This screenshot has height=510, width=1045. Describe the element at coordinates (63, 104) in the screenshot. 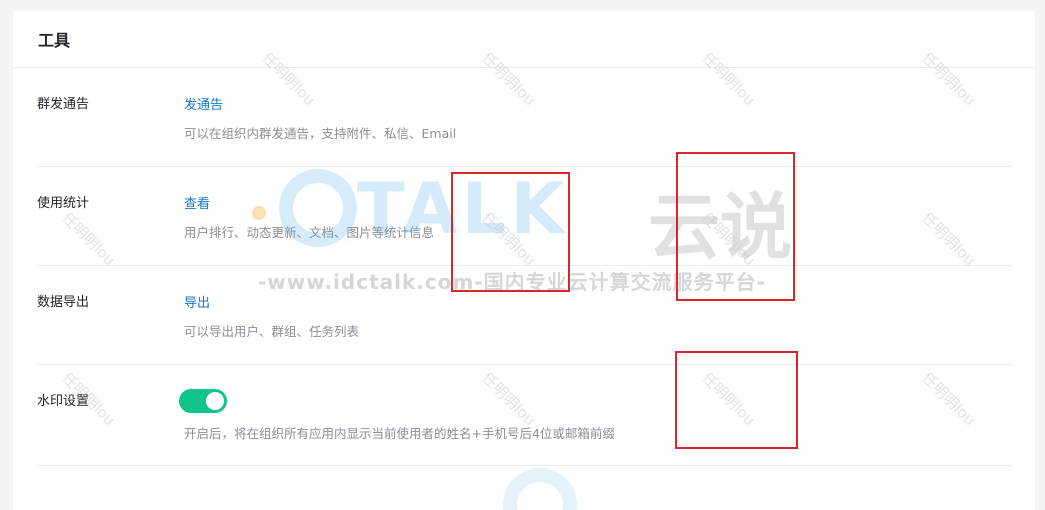

I see `row-label: 群发通告` at that location.